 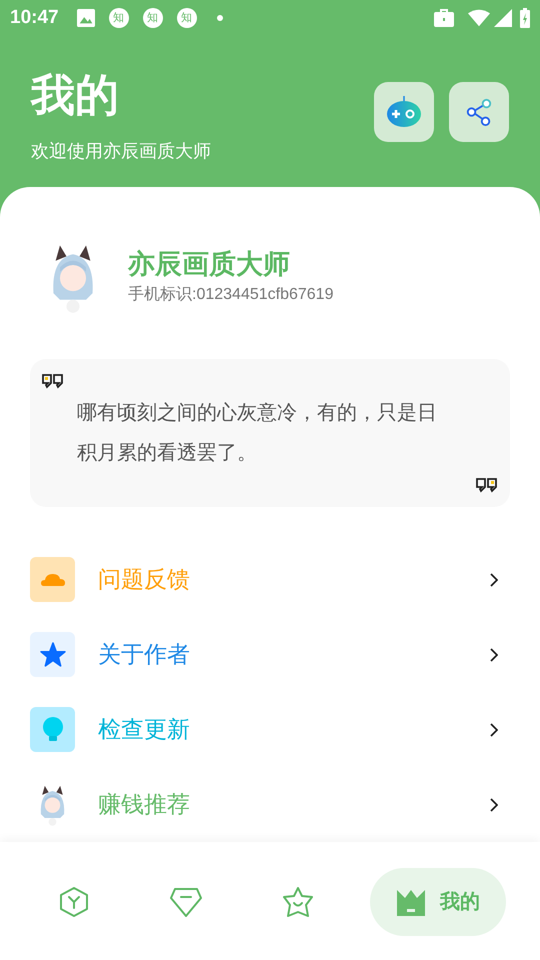 What do you see at coordinates (270, 729) in the screenshot?
I see `menu-item: 检查更新` at bounding box center [270, 729].